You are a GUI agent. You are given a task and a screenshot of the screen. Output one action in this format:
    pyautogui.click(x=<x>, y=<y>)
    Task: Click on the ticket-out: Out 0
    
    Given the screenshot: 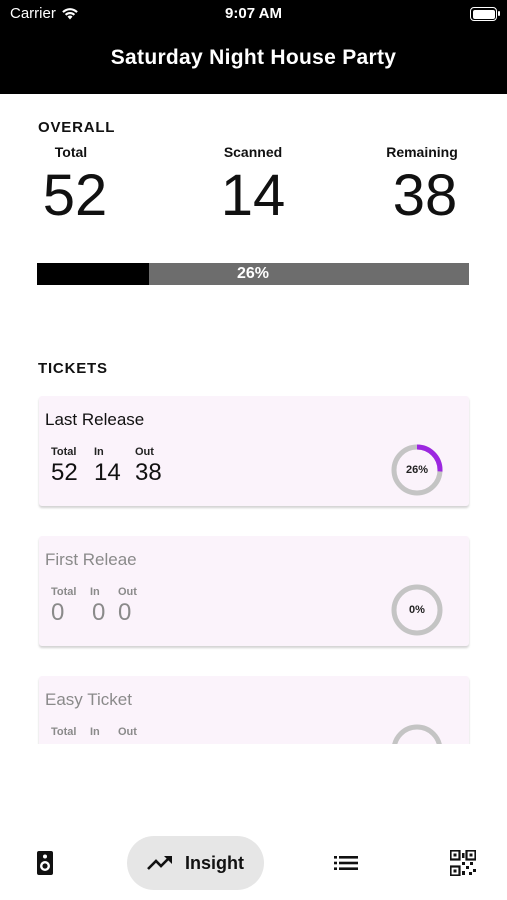 What is the action you would take?
    pyautogui.click(x=127, y=606)
    